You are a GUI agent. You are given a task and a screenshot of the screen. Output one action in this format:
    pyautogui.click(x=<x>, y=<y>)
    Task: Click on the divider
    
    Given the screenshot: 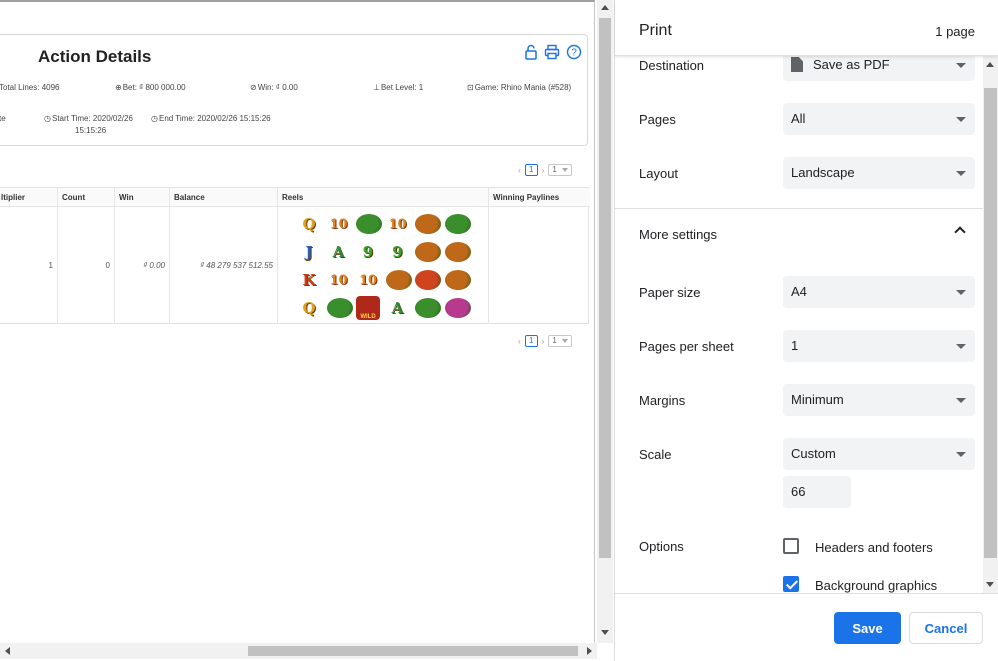 What is the action you would take?
    pyautogui.click(x=806, y=208)
    